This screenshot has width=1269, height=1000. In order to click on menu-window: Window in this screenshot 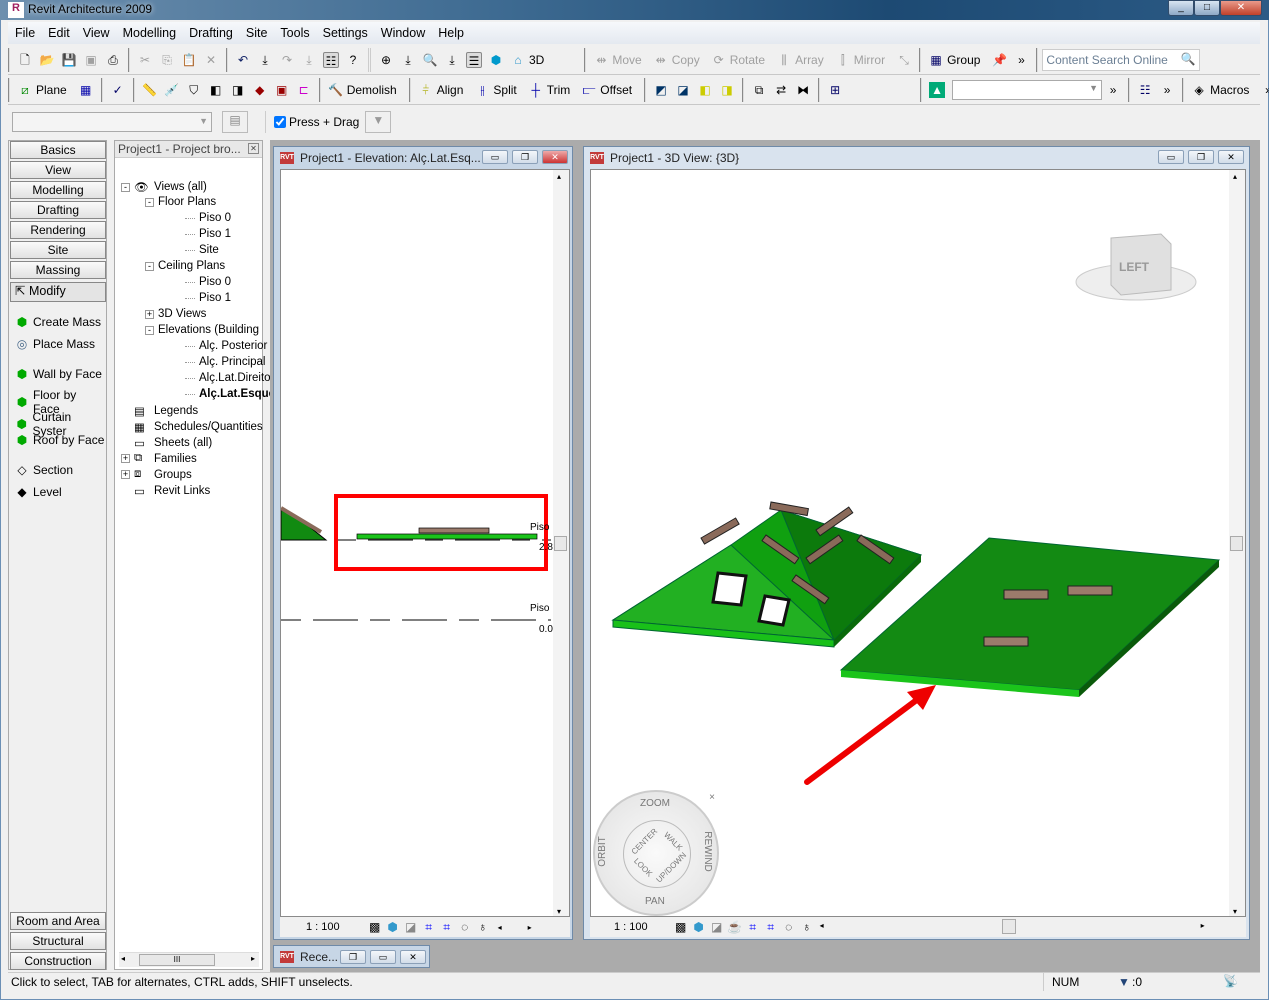, I will do `click(402, 33)`.